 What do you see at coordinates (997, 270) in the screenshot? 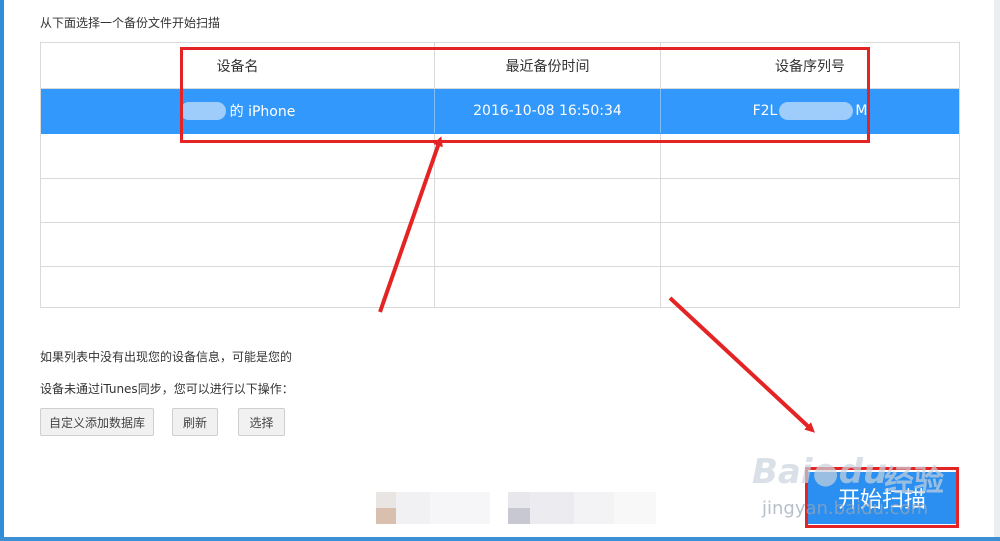
I see `window-right-edge` at bounding box center [997, 270].